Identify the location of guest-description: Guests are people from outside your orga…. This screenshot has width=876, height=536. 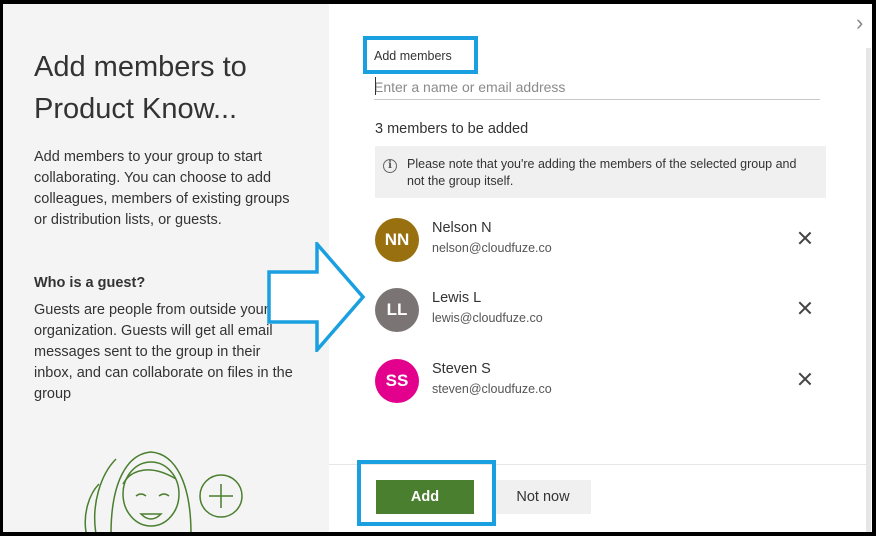
(163, 352).